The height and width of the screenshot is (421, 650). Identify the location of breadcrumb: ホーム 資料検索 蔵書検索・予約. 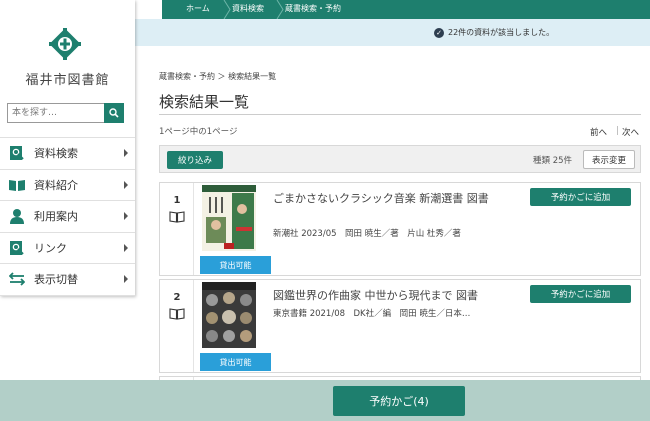
(406, 9).